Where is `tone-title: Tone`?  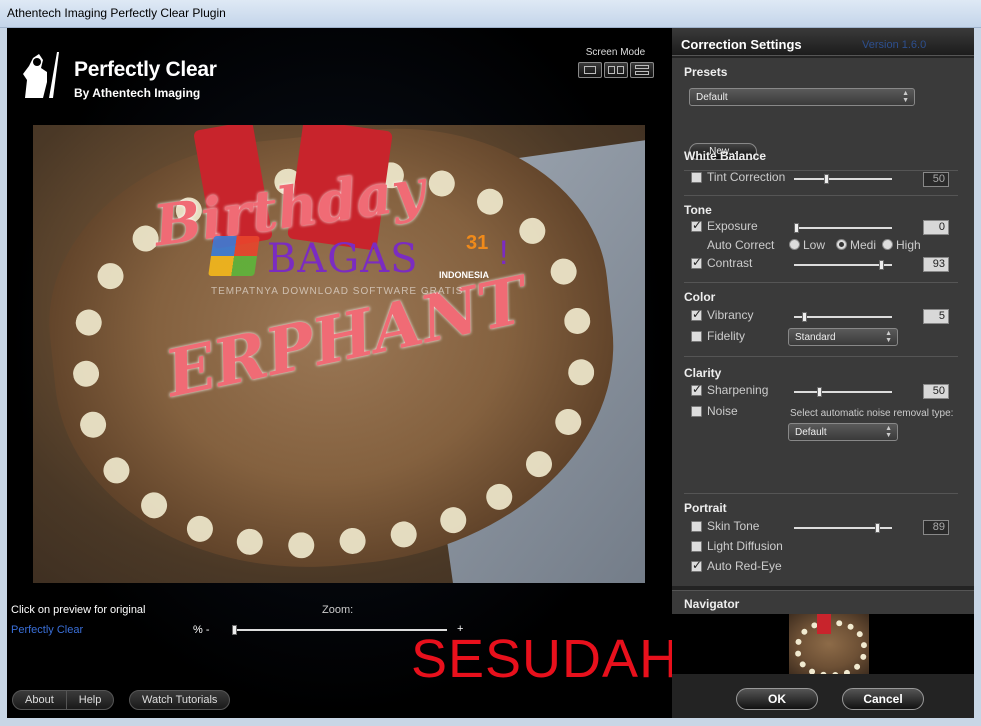
tone-title: Tone is located at coordinates (698, 210).